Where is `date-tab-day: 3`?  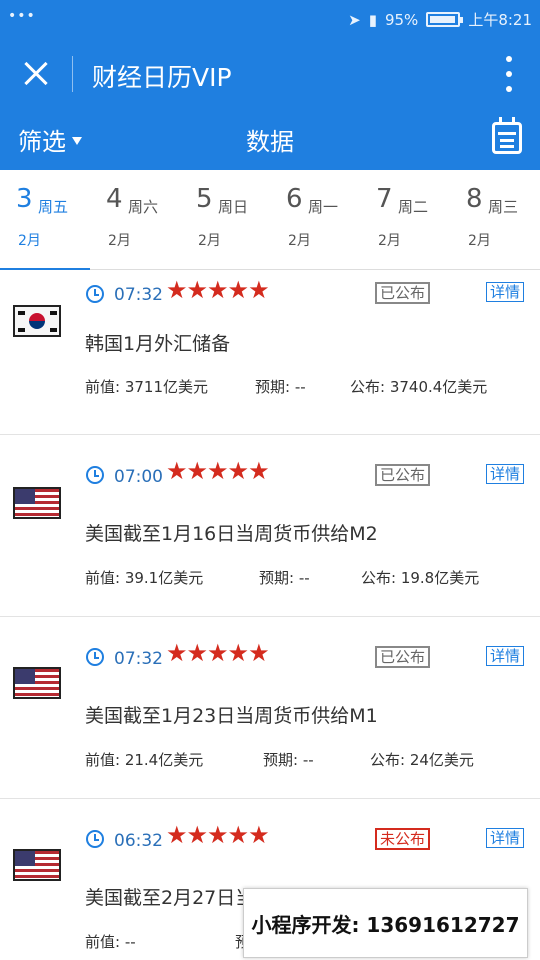
date-tab-day: 3 is located at coordinates (24, 199).